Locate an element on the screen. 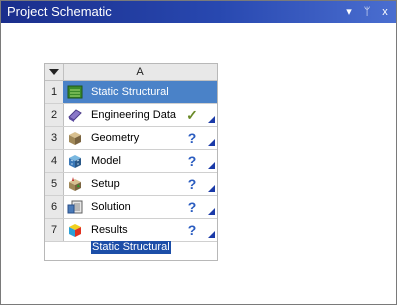  check-icon: ✓ is located at coordinates (192, 115).